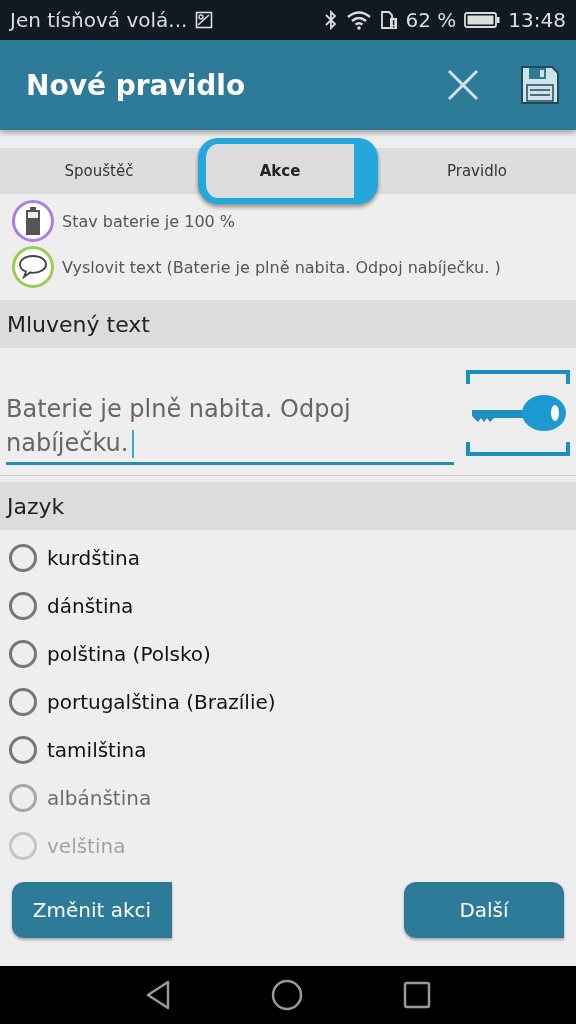 Image resolution: width=576 pixels, height=1024 pixels. What do you see at coordinates (287, 995) in the screenshot?
I see `home-icon` at bounding box center [287, 995].